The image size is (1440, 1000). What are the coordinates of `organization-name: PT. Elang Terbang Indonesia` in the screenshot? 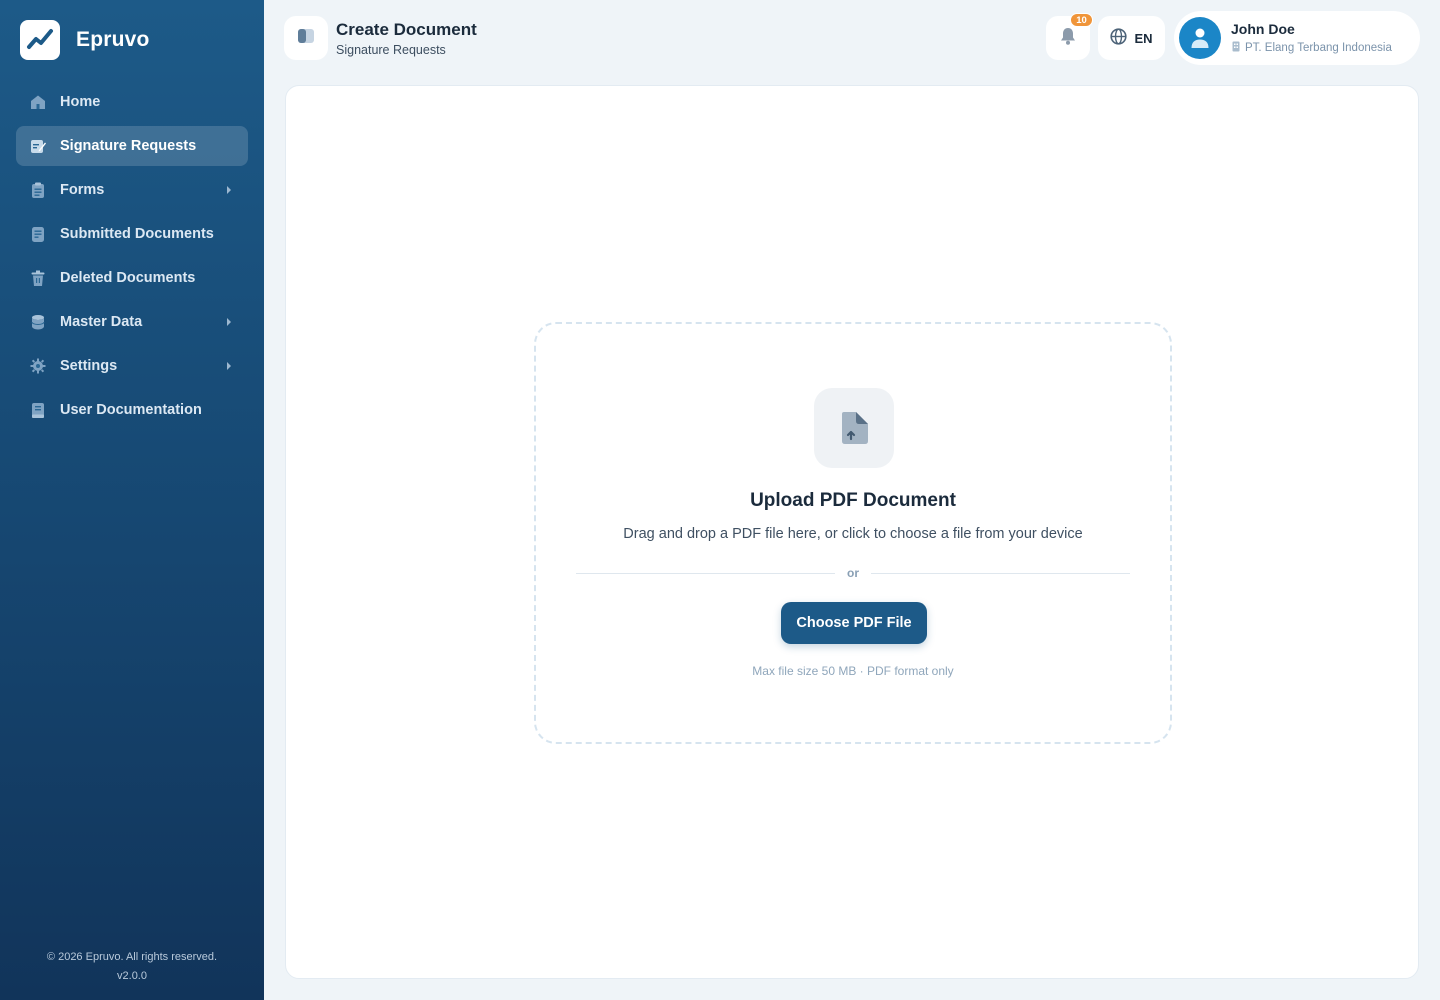 It's located at (1318, 48).